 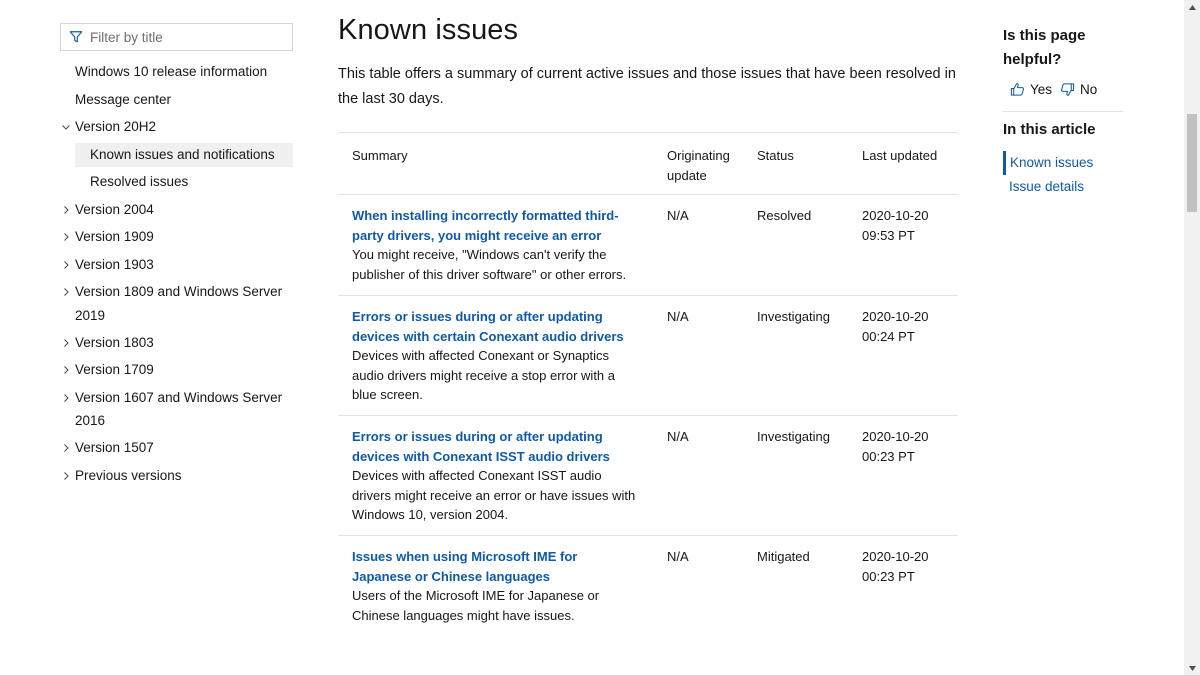 I want to click on feedback-buttons: Yes No, so click(x=1057, y=89).